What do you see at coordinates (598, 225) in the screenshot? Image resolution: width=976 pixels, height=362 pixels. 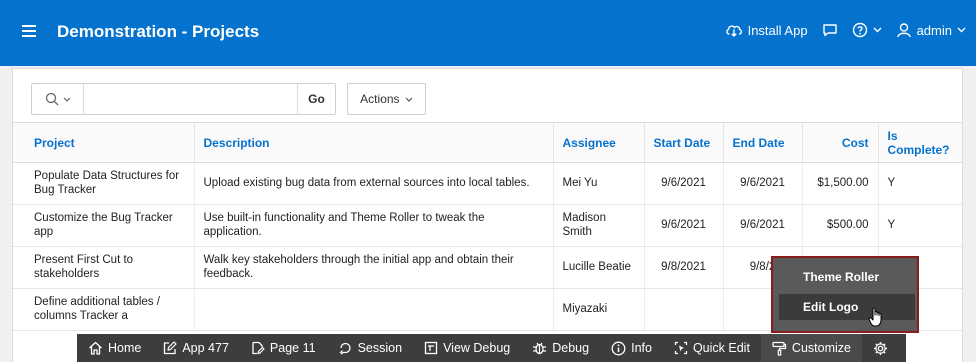 I see `cell-assignee: Madison Smith` at bounding box center [598, 225].